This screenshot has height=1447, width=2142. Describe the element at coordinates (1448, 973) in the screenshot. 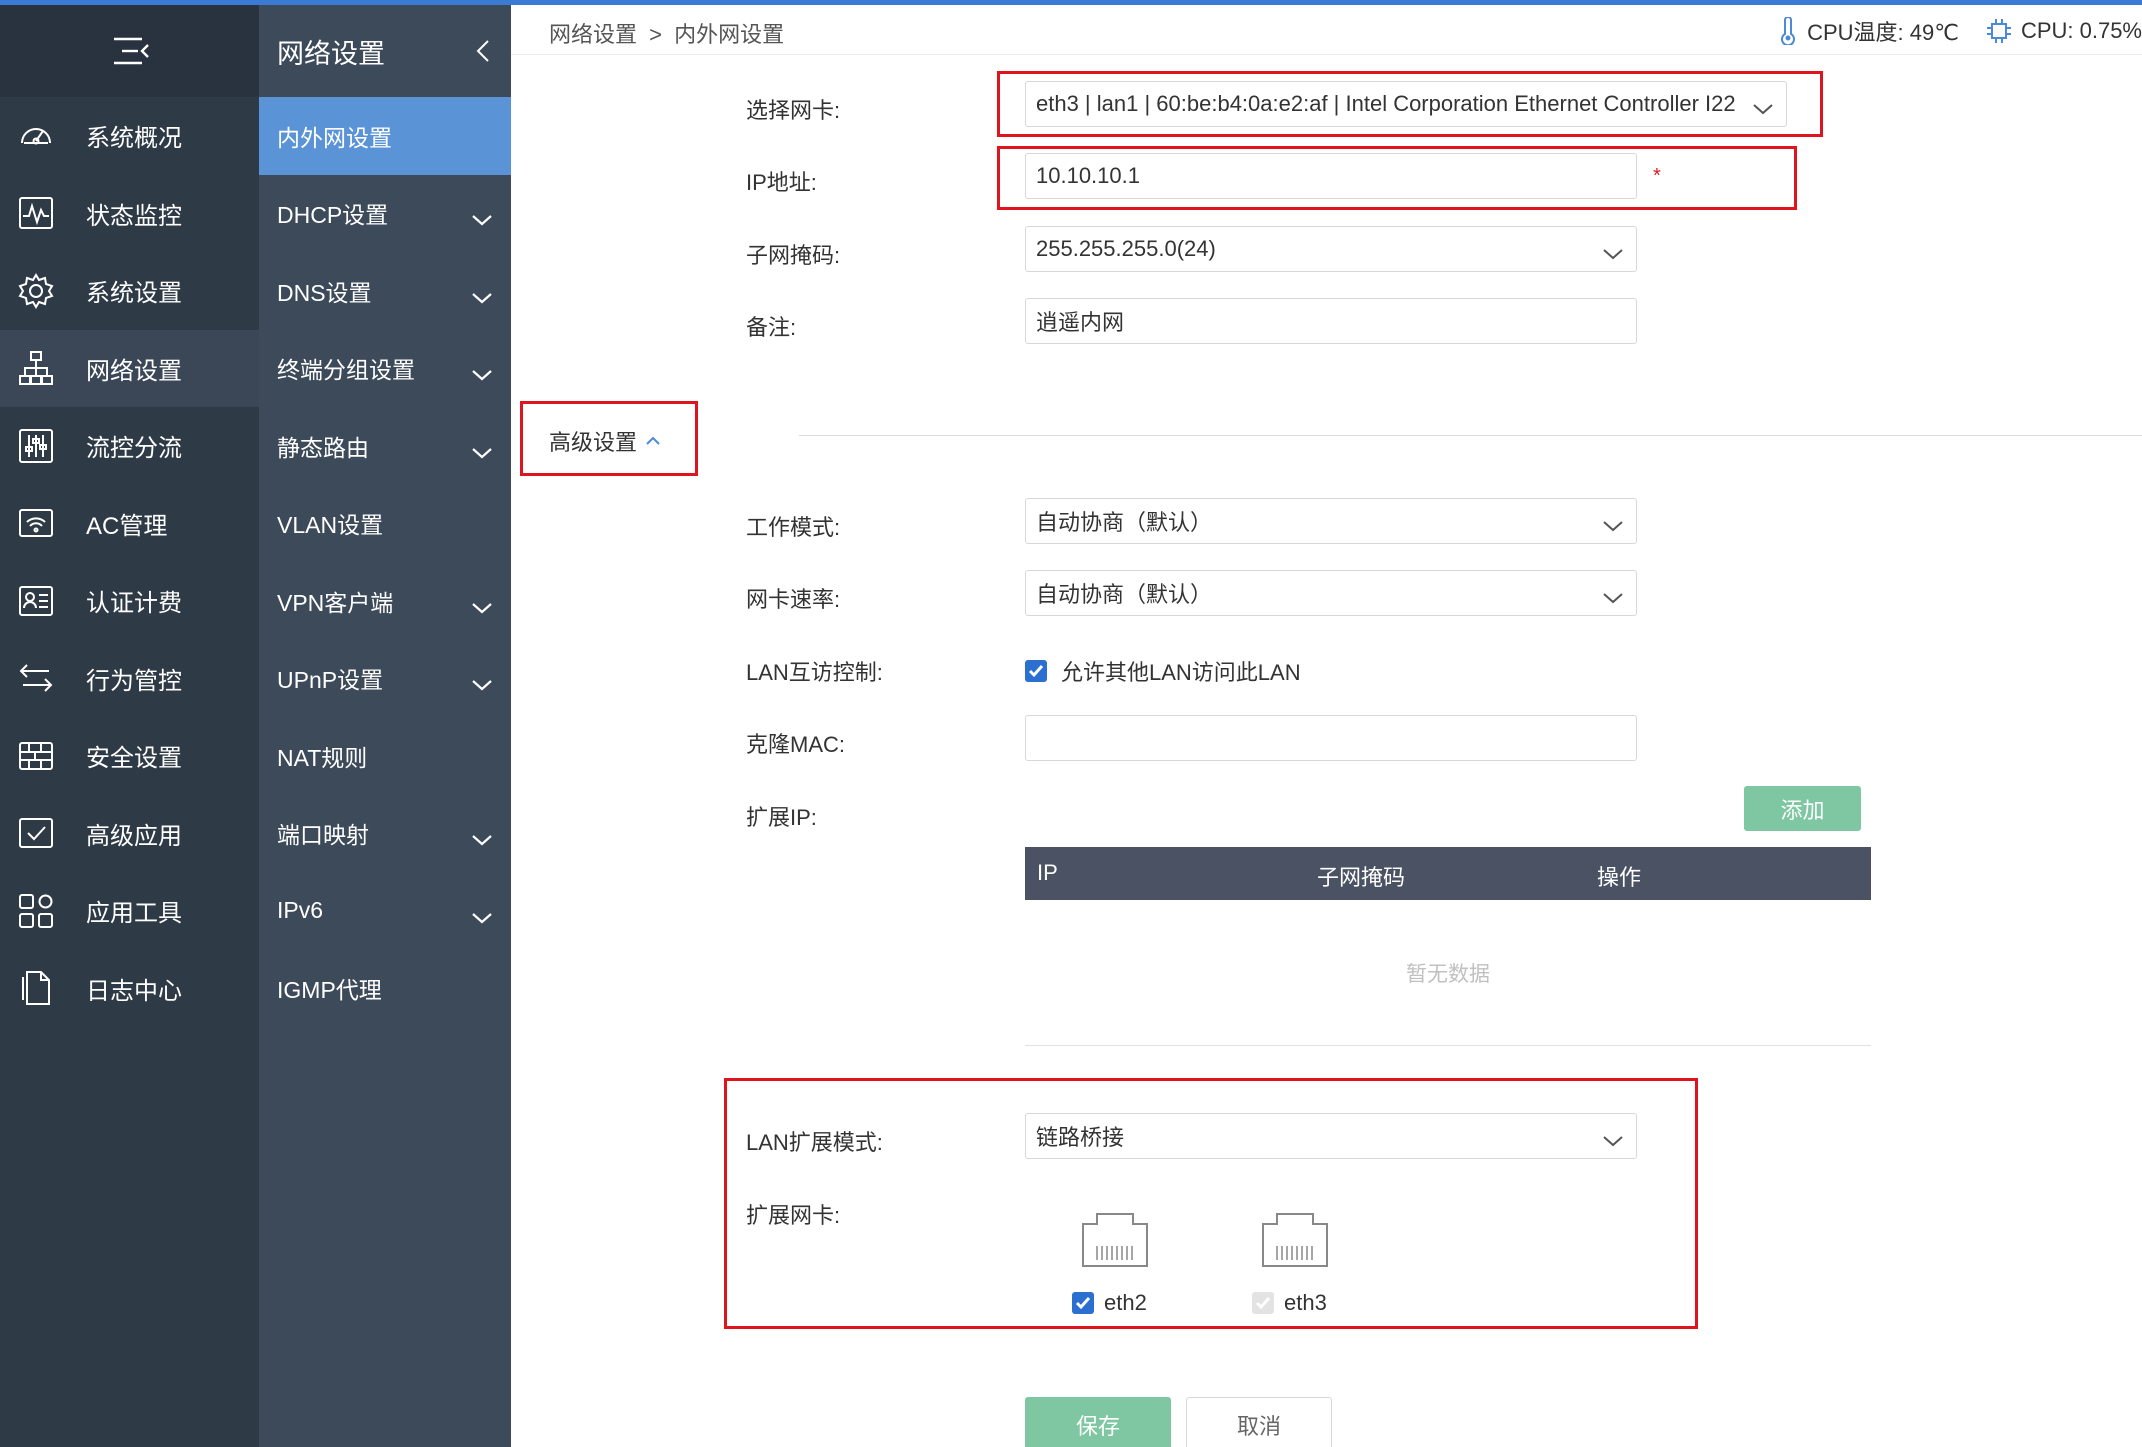

I see `table-empty-state: 暂无数据` at that location.